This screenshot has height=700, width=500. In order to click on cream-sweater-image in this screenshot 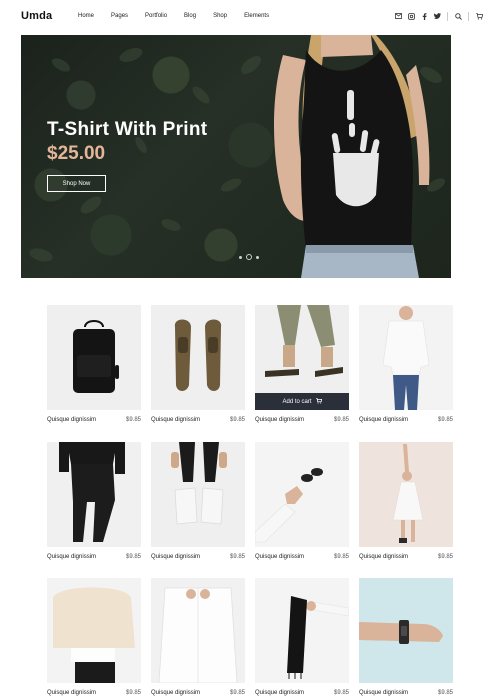, I will do `click(94, 635)`.